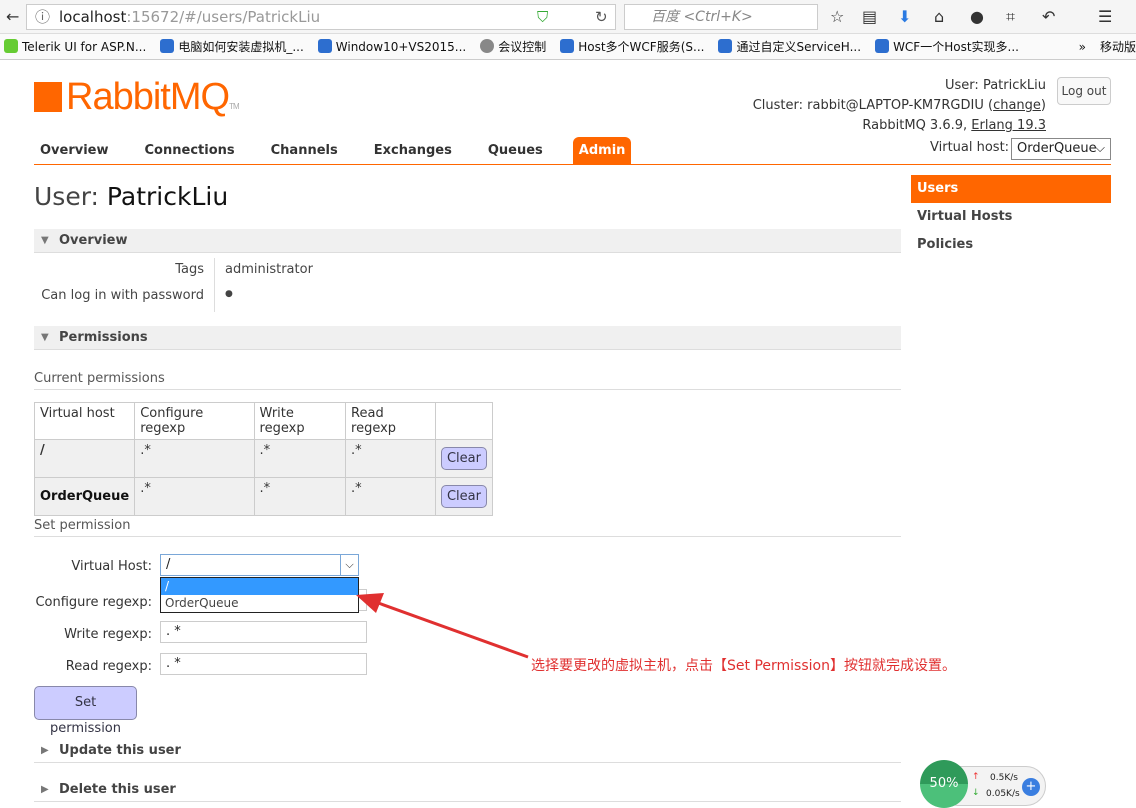 The image size is (1136, 808). Describe the element at coordinates (467, 751) in the screenshot. I see `update-user-toggle: ▶ Update this user` at that location.